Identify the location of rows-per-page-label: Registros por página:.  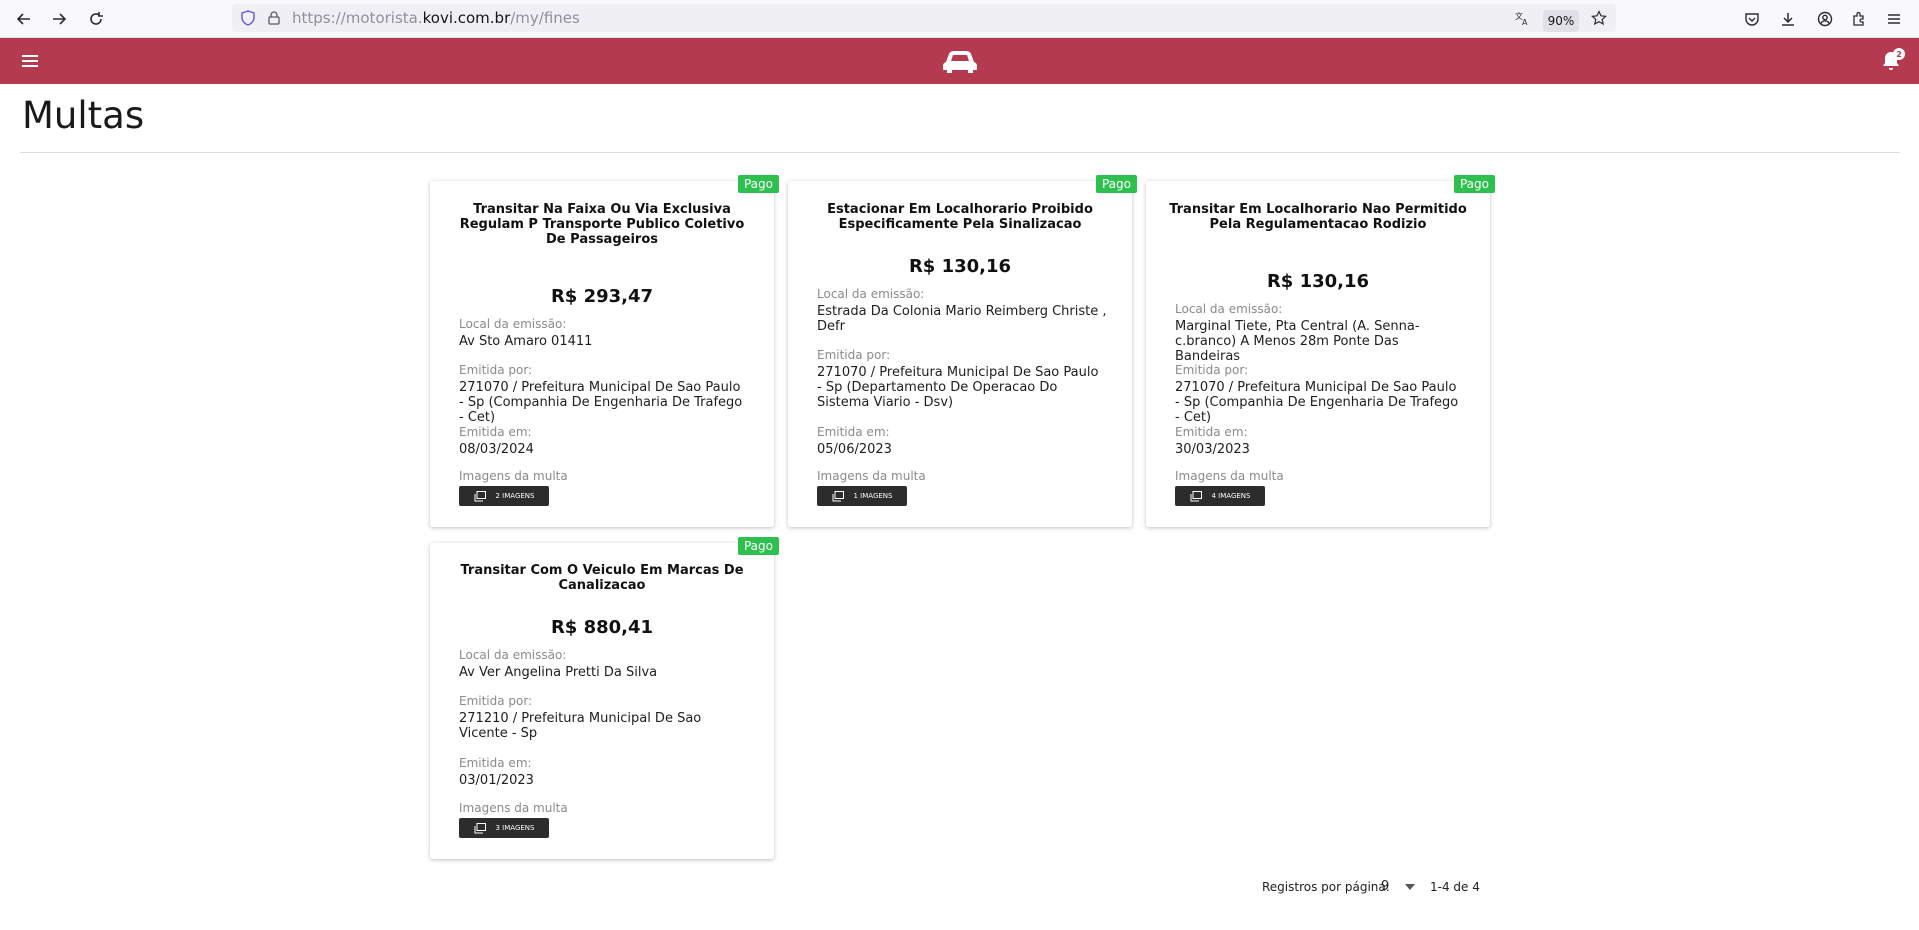
(1326, 887).